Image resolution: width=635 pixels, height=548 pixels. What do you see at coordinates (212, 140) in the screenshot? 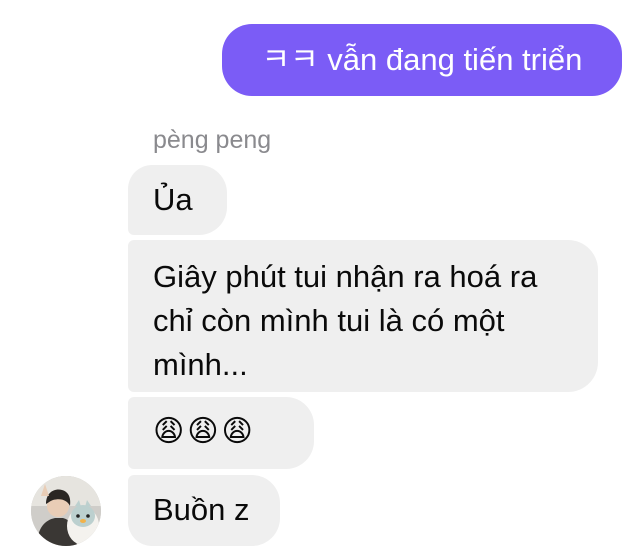
I see `sender-name: pèng peng` at bounding box center [212, 140].